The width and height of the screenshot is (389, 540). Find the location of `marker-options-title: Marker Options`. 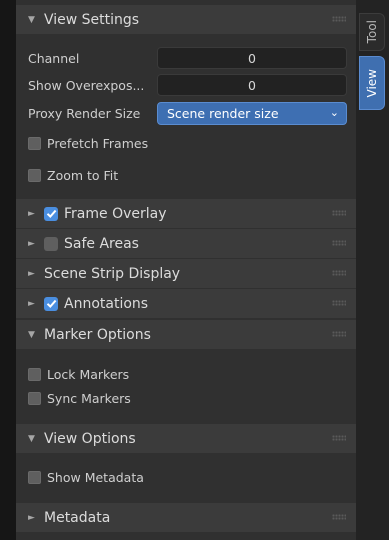

marker-options-title: Marker Options is located at coordinates (97, 334).